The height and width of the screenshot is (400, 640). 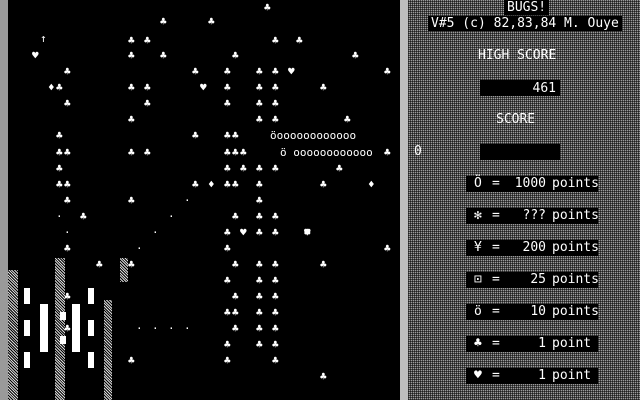 What do you see at coordinates (520, 152) in the screenshot?
I see `score-box` at bounding box center [520, 152].